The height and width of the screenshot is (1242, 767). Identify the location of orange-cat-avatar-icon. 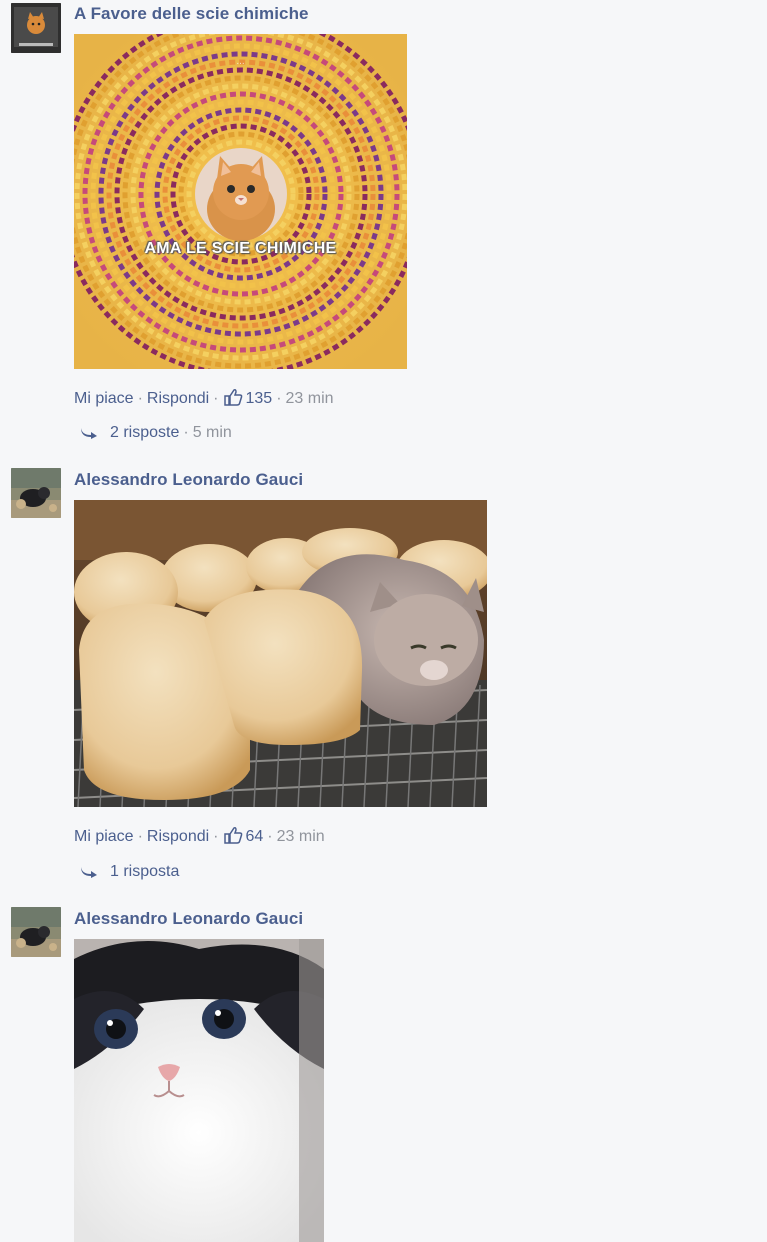
(36, 28).